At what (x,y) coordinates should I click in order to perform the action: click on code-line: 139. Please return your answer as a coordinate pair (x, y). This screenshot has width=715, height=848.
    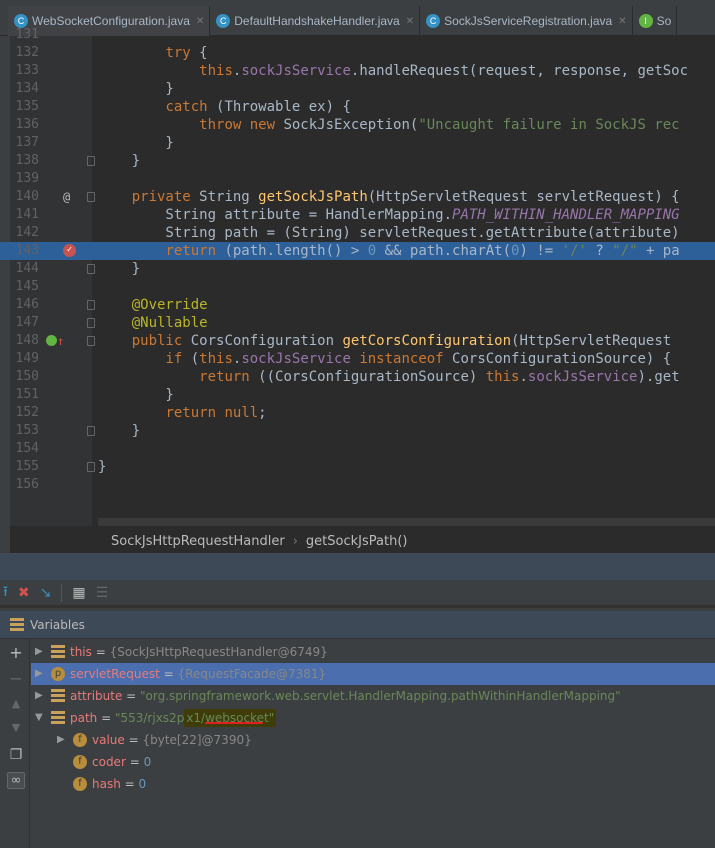
    Looking at the image, I should click on (357, 179).